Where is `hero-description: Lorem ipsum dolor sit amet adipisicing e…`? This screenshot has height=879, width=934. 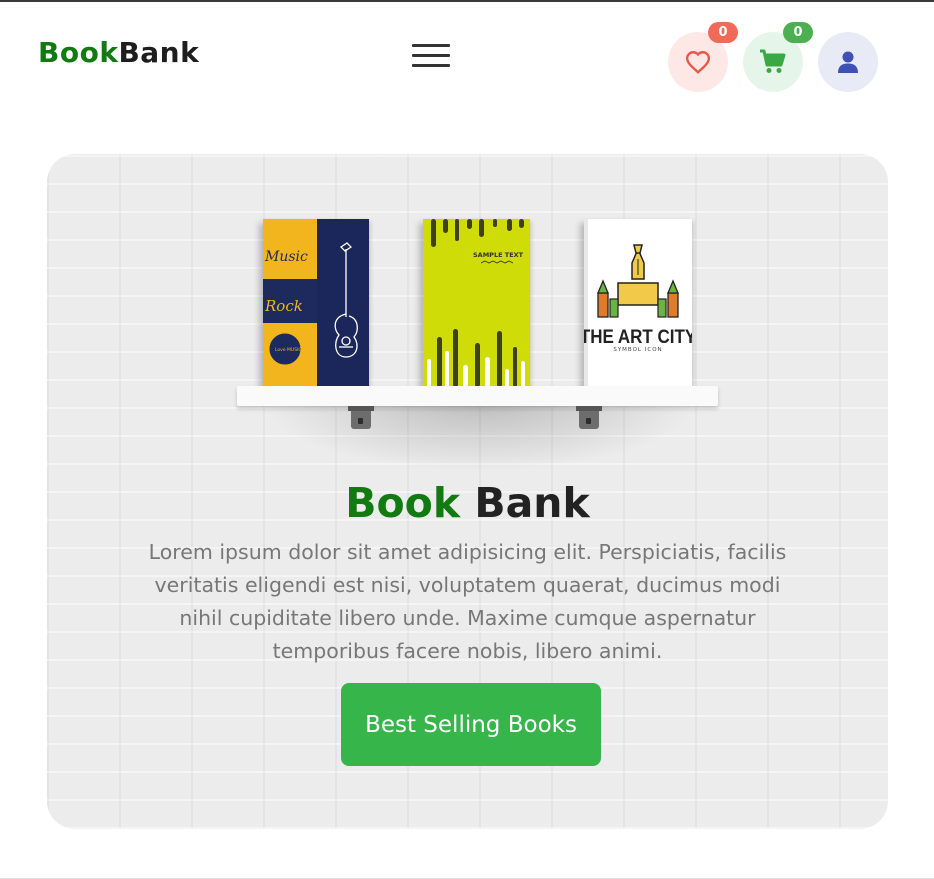 hero-description: Lorem ipsum dolor sit amet adipisicing e… is located at coordinates (467, 601).